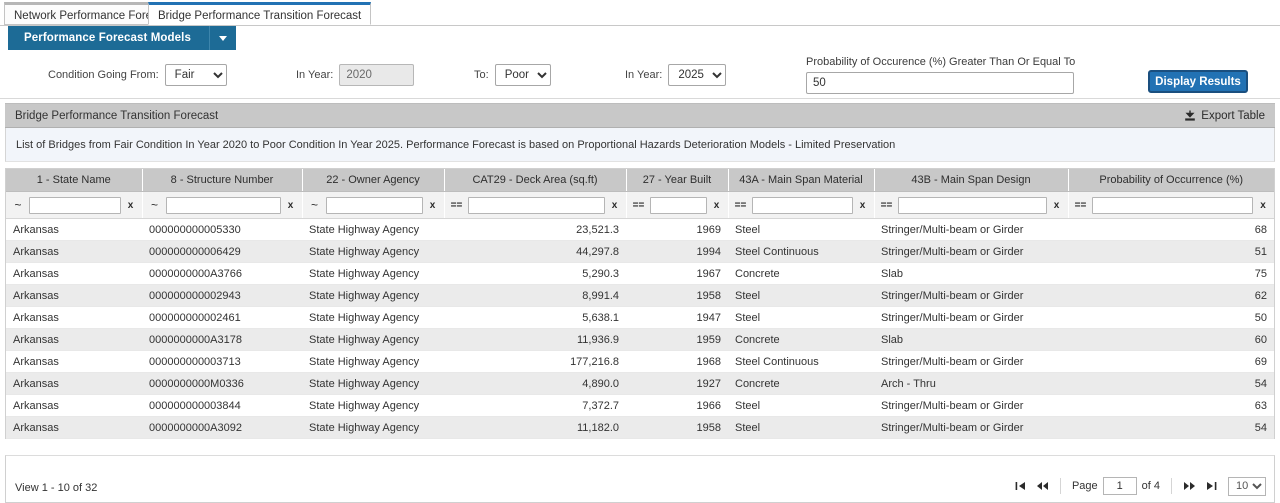  What do you see at coordinates (195, 75) in the screenshot?
I see `condition-from-select: Fair` at bounding box center [195, 75].